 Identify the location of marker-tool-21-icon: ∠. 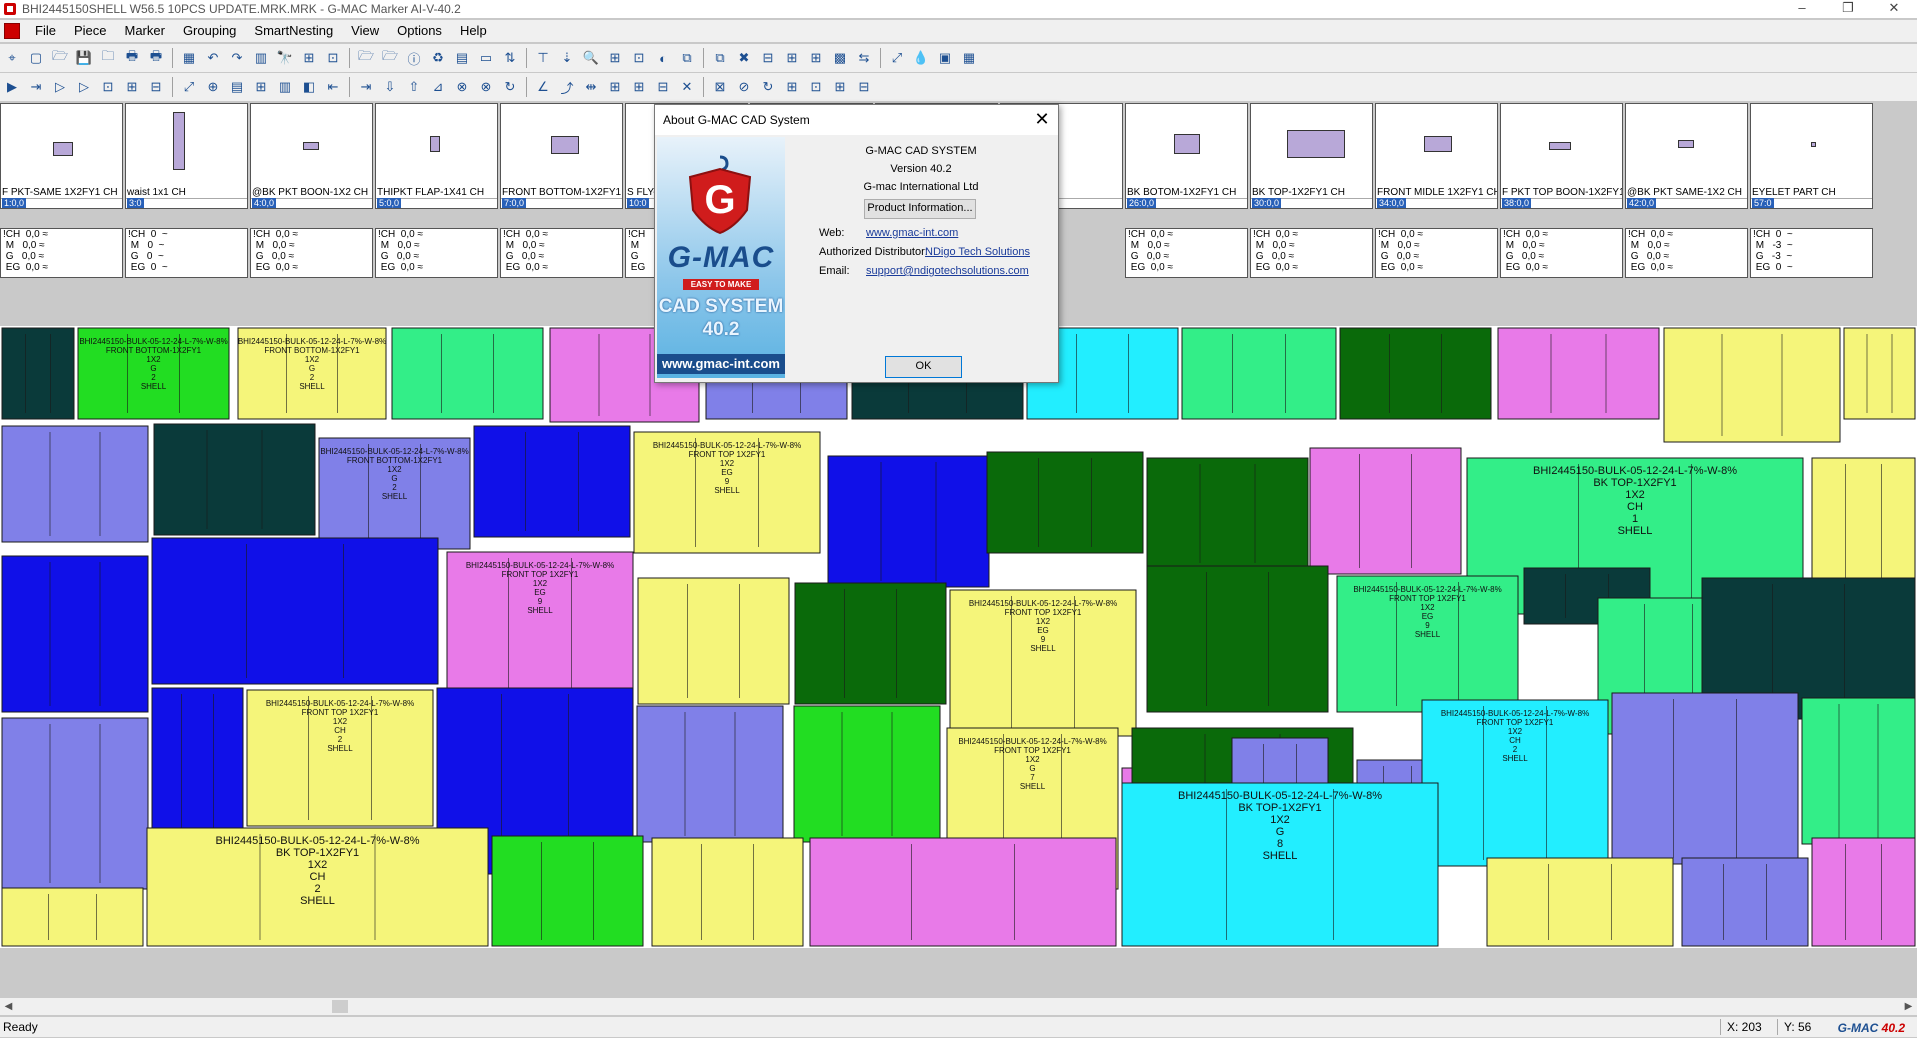
(543, 87).